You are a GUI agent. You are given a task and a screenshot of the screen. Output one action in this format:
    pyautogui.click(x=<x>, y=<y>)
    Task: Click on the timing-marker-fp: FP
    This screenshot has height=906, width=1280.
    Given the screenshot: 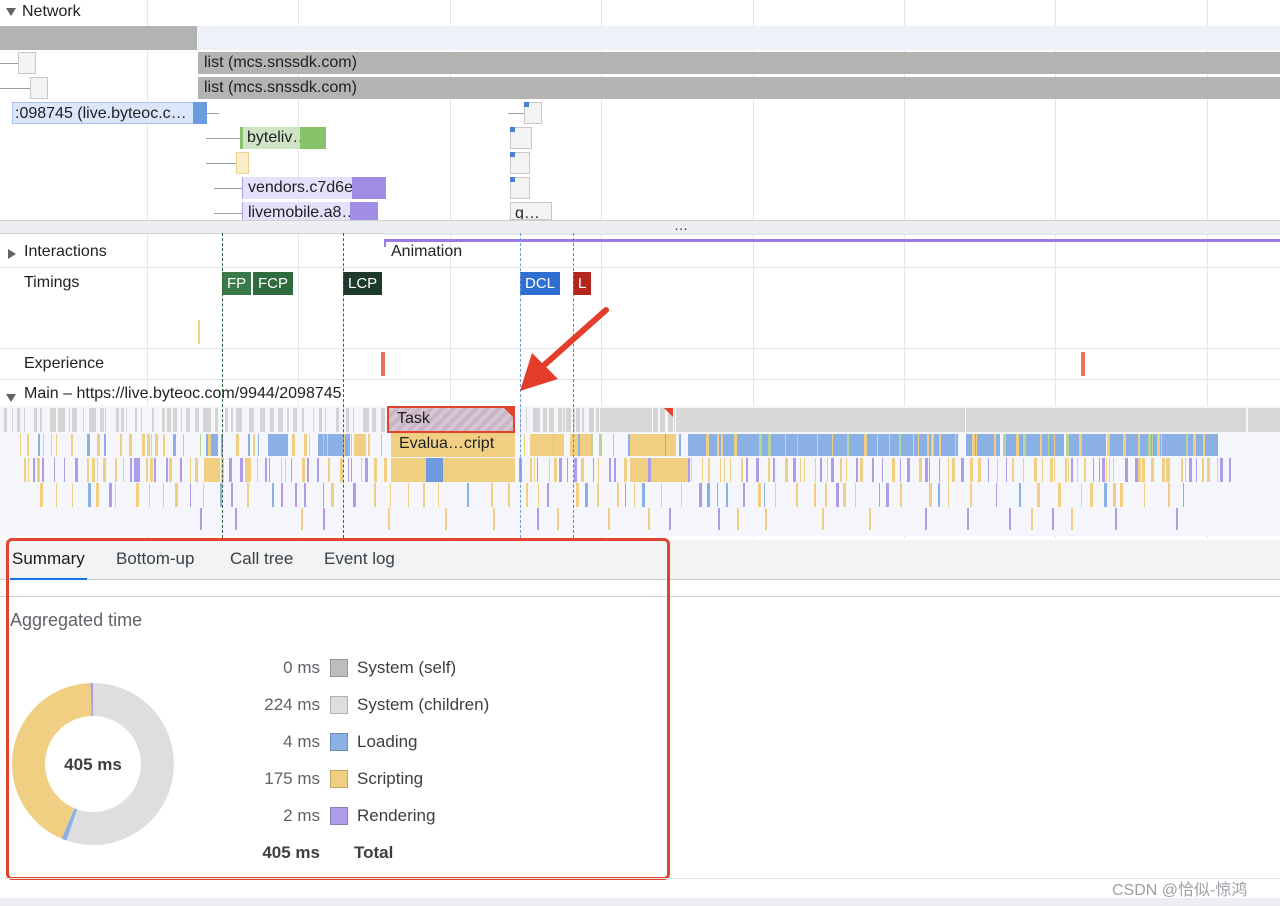 What is the action you would take?
    pyautogui.click(x=237, y=283)
    